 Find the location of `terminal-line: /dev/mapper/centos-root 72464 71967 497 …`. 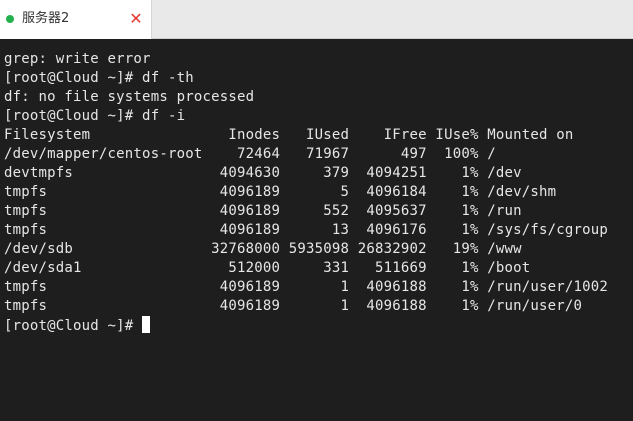

terminal-line: /dev/mapper/centos-root 72464 71967 497 … is located at coordinates (250, 154).